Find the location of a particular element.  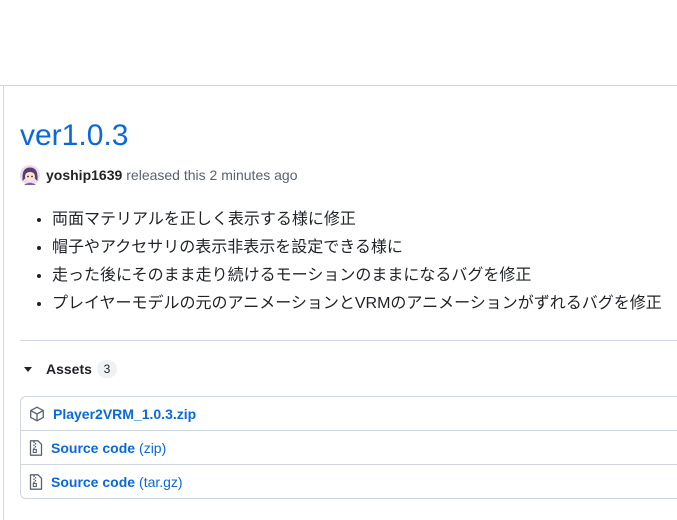

release-title-link: ver1.0.3 is located at coordinates (74, 136).